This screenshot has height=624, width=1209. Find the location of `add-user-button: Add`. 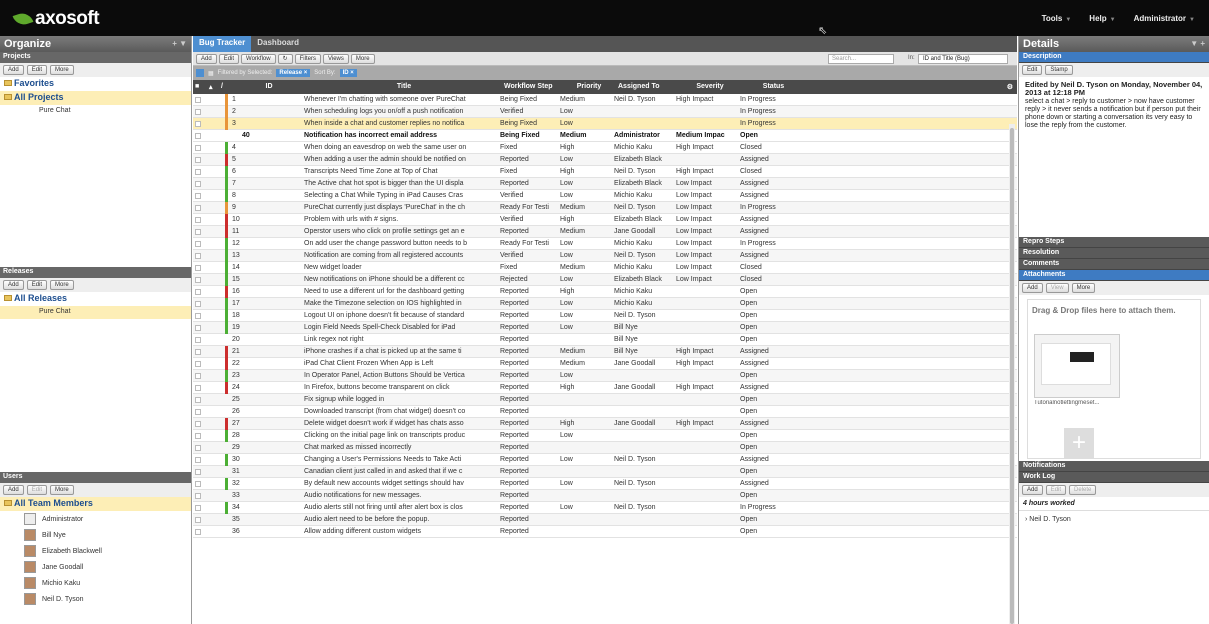

add-user-button: Add is located at coordinates (13, 490).